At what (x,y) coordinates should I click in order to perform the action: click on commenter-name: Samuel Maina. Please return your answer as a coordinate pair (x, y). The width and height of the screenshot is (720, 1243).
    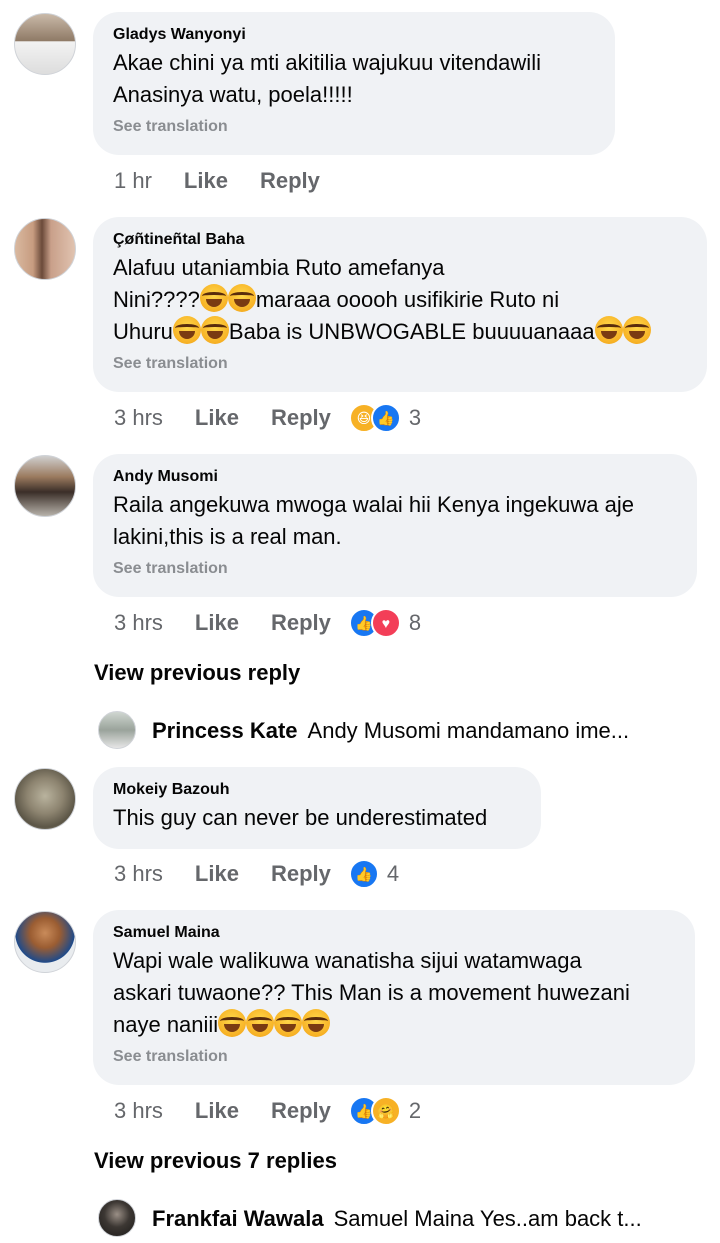
    Looking at the image, I should click on (394, 933).